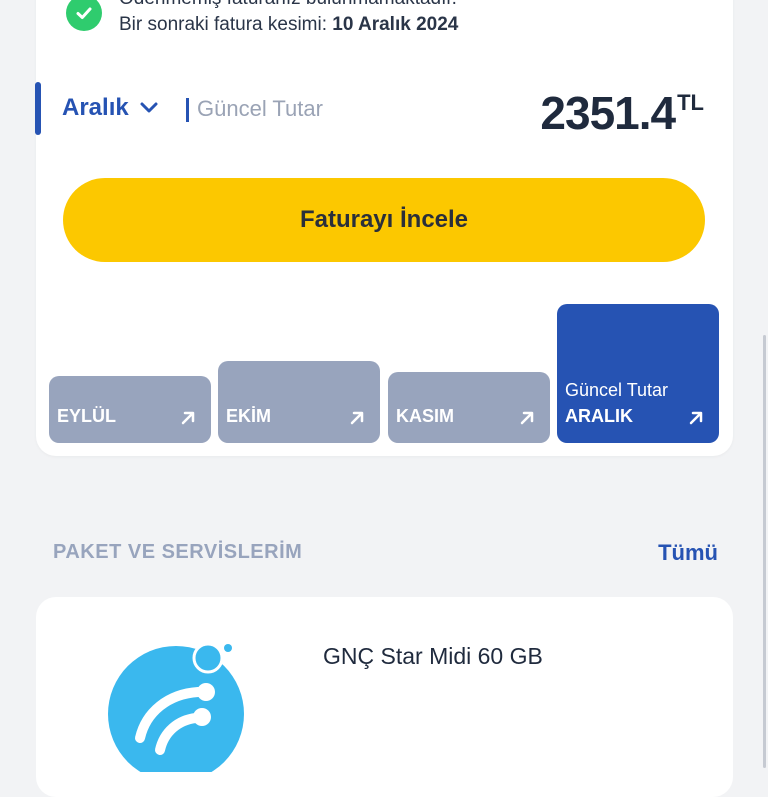 The image size is (768, 797). I want to click on month-name: KASIM, so click(425, 416).